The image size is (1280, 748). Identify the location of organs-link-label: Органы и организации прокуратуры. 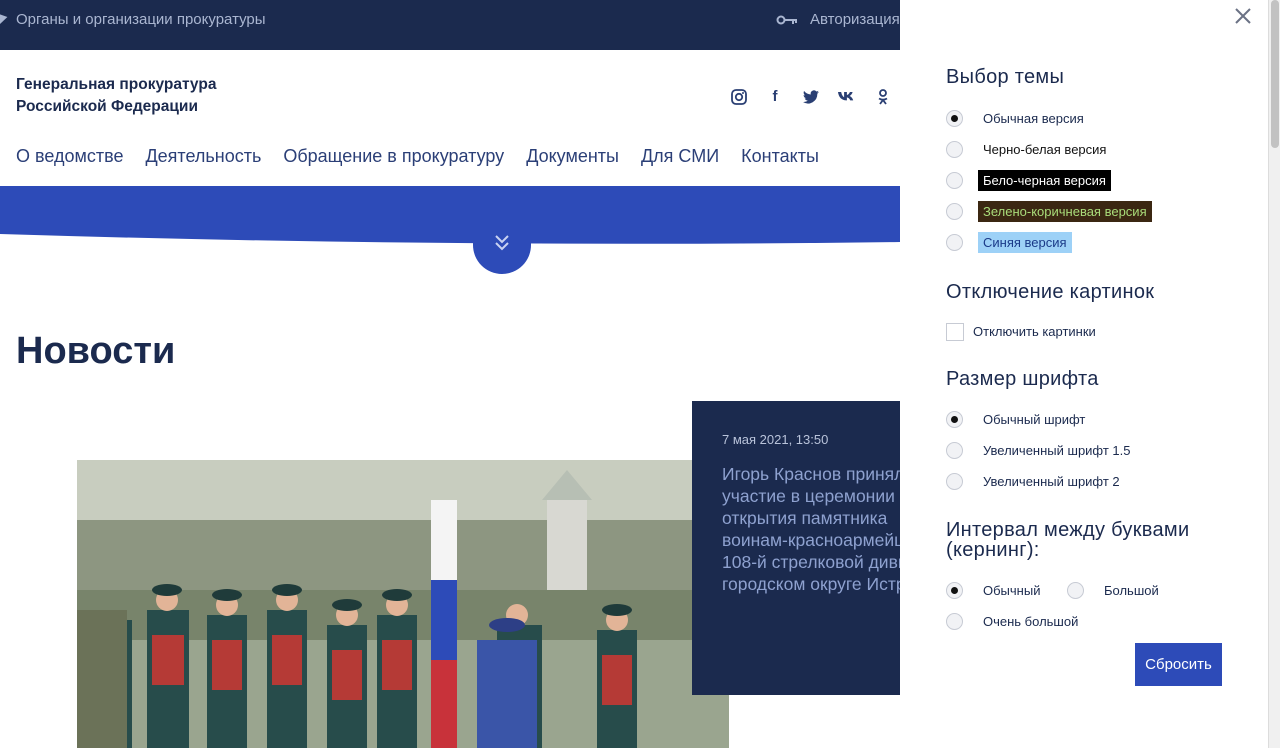
(141, 19).